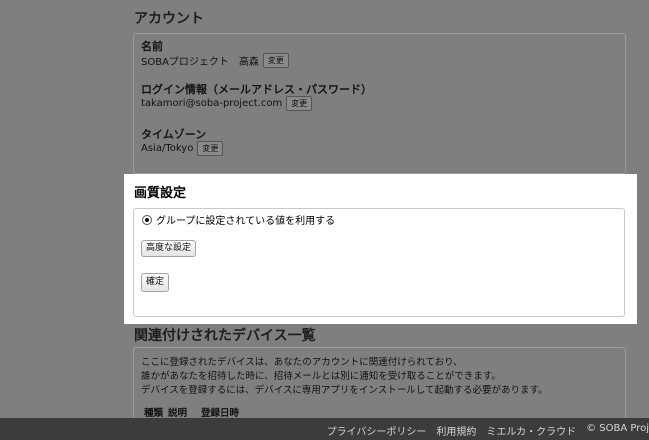 This screenshot has width=649, height=440. Describe the element at coordinates (178, 413) in the screenshot. I see `column-header-description: 説明` at that location.